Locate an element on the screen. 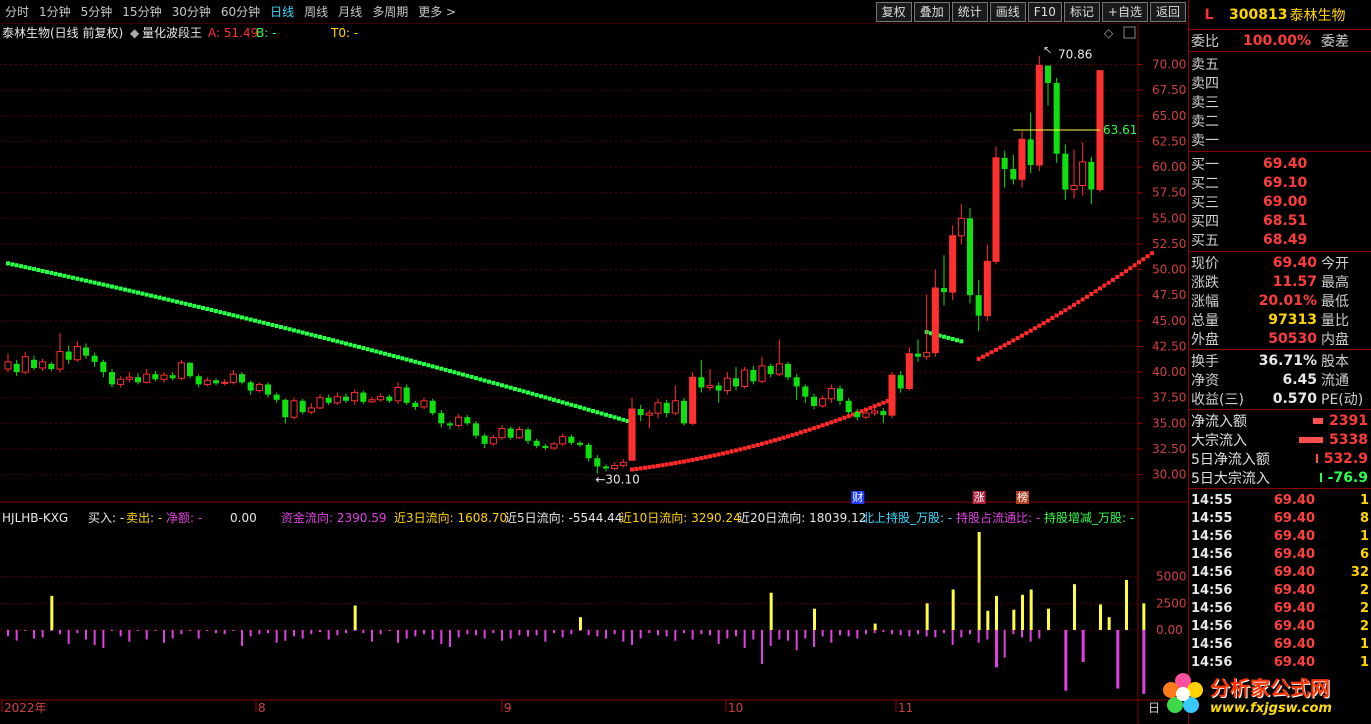 This screenshot has width=1371, height=724. period-tab-1: 1分钟 is located at coordinates (55, 11).